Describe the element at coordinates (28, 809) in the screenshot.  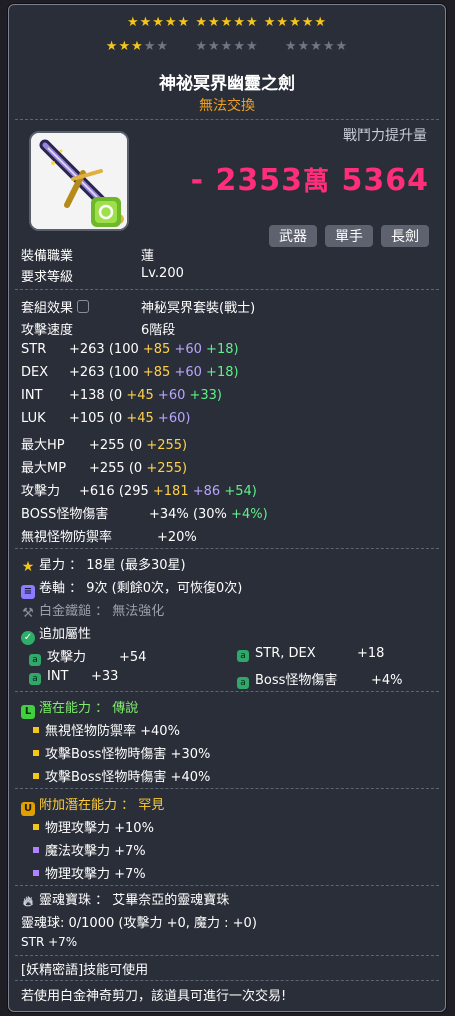
I see `unique-rank-icon: U` at that location.